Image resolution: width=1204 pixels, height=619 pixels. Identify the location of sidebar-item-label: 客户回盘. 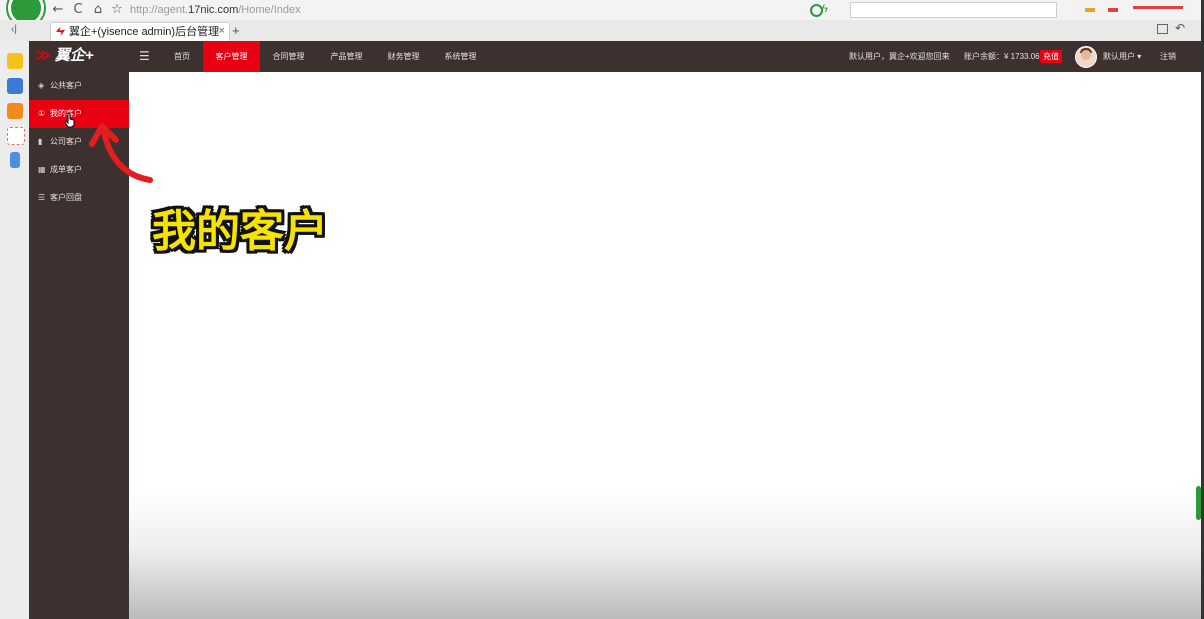
(66, 197).